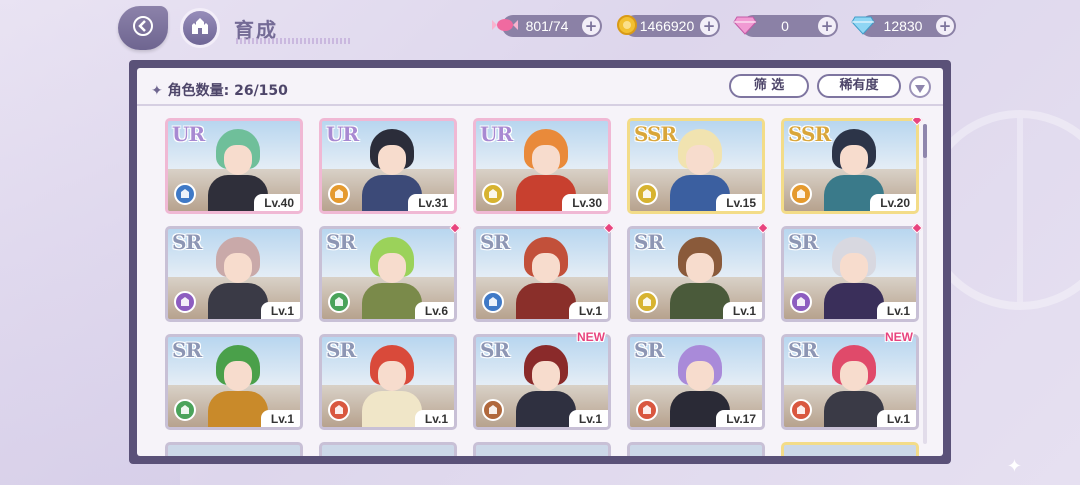 The width and height of the screenshot is (1080, 485). Describe the element at coordinates (745, 25) in the screenshot. I see `pink-gem-icon` at that location.